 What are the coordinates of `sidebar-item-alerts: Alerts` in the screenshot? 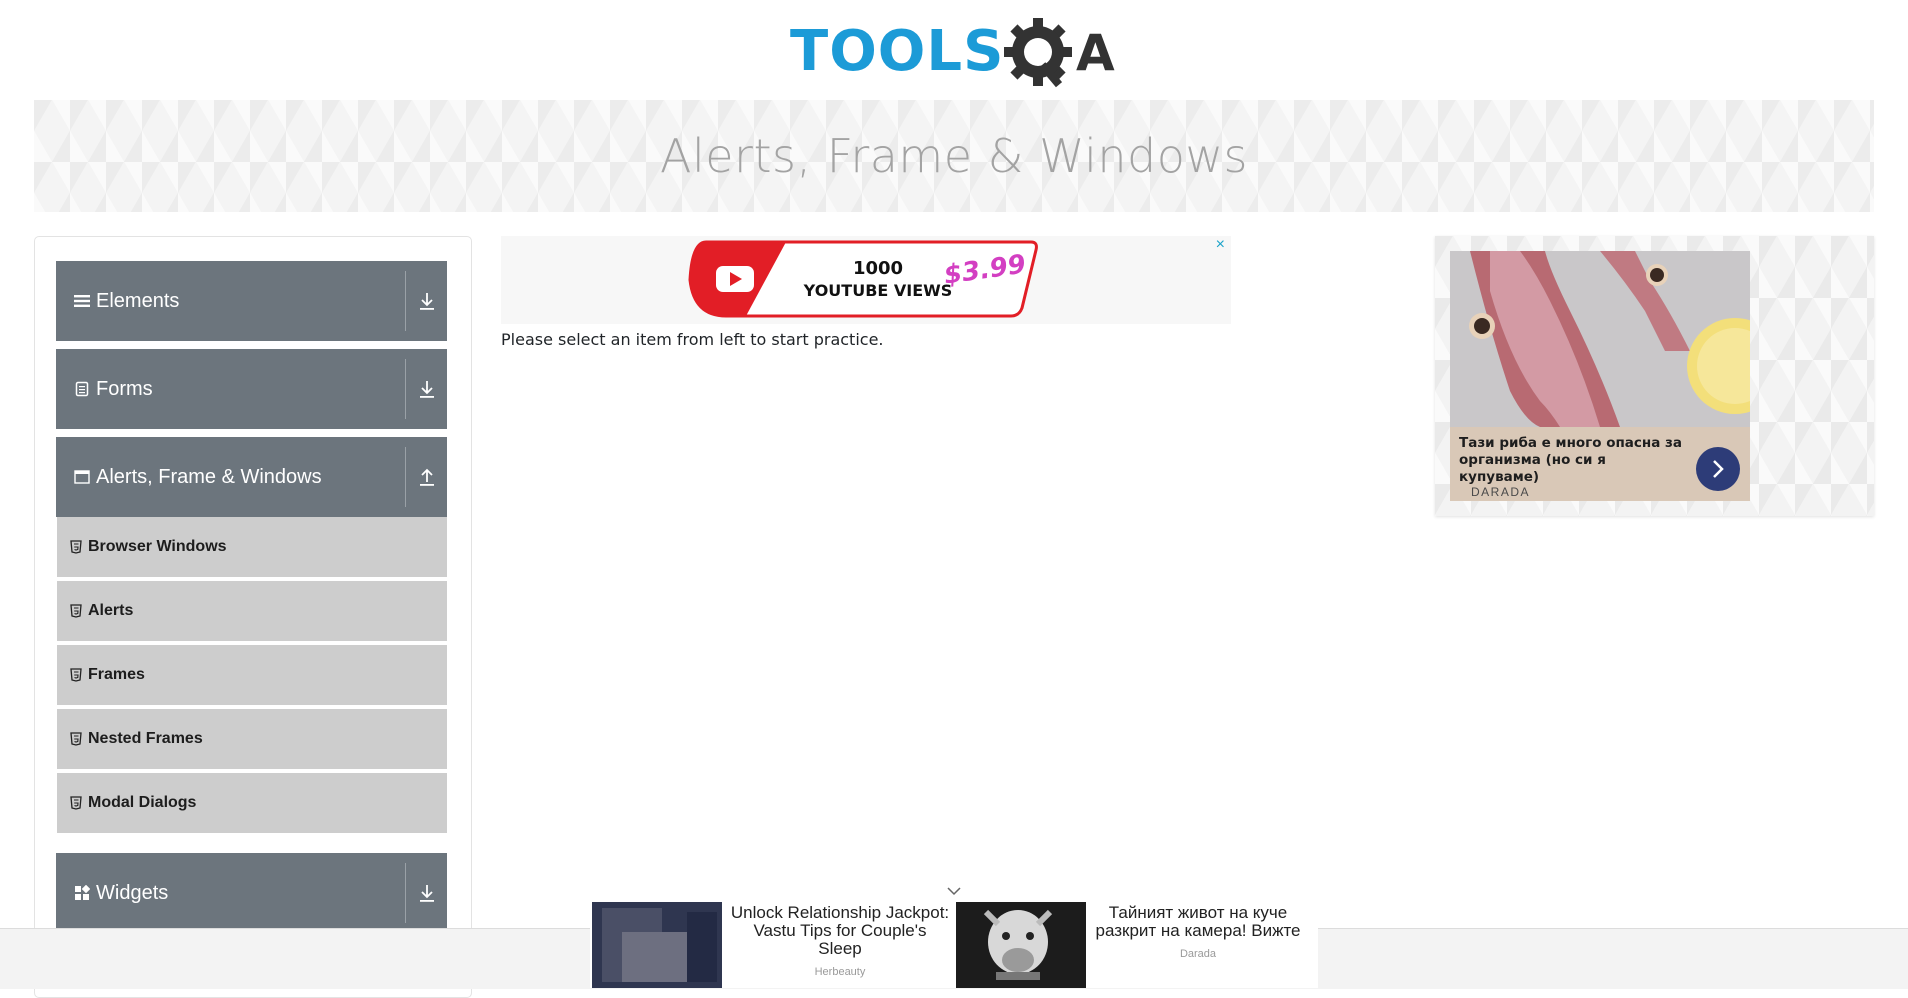 It's located at (252, 612).